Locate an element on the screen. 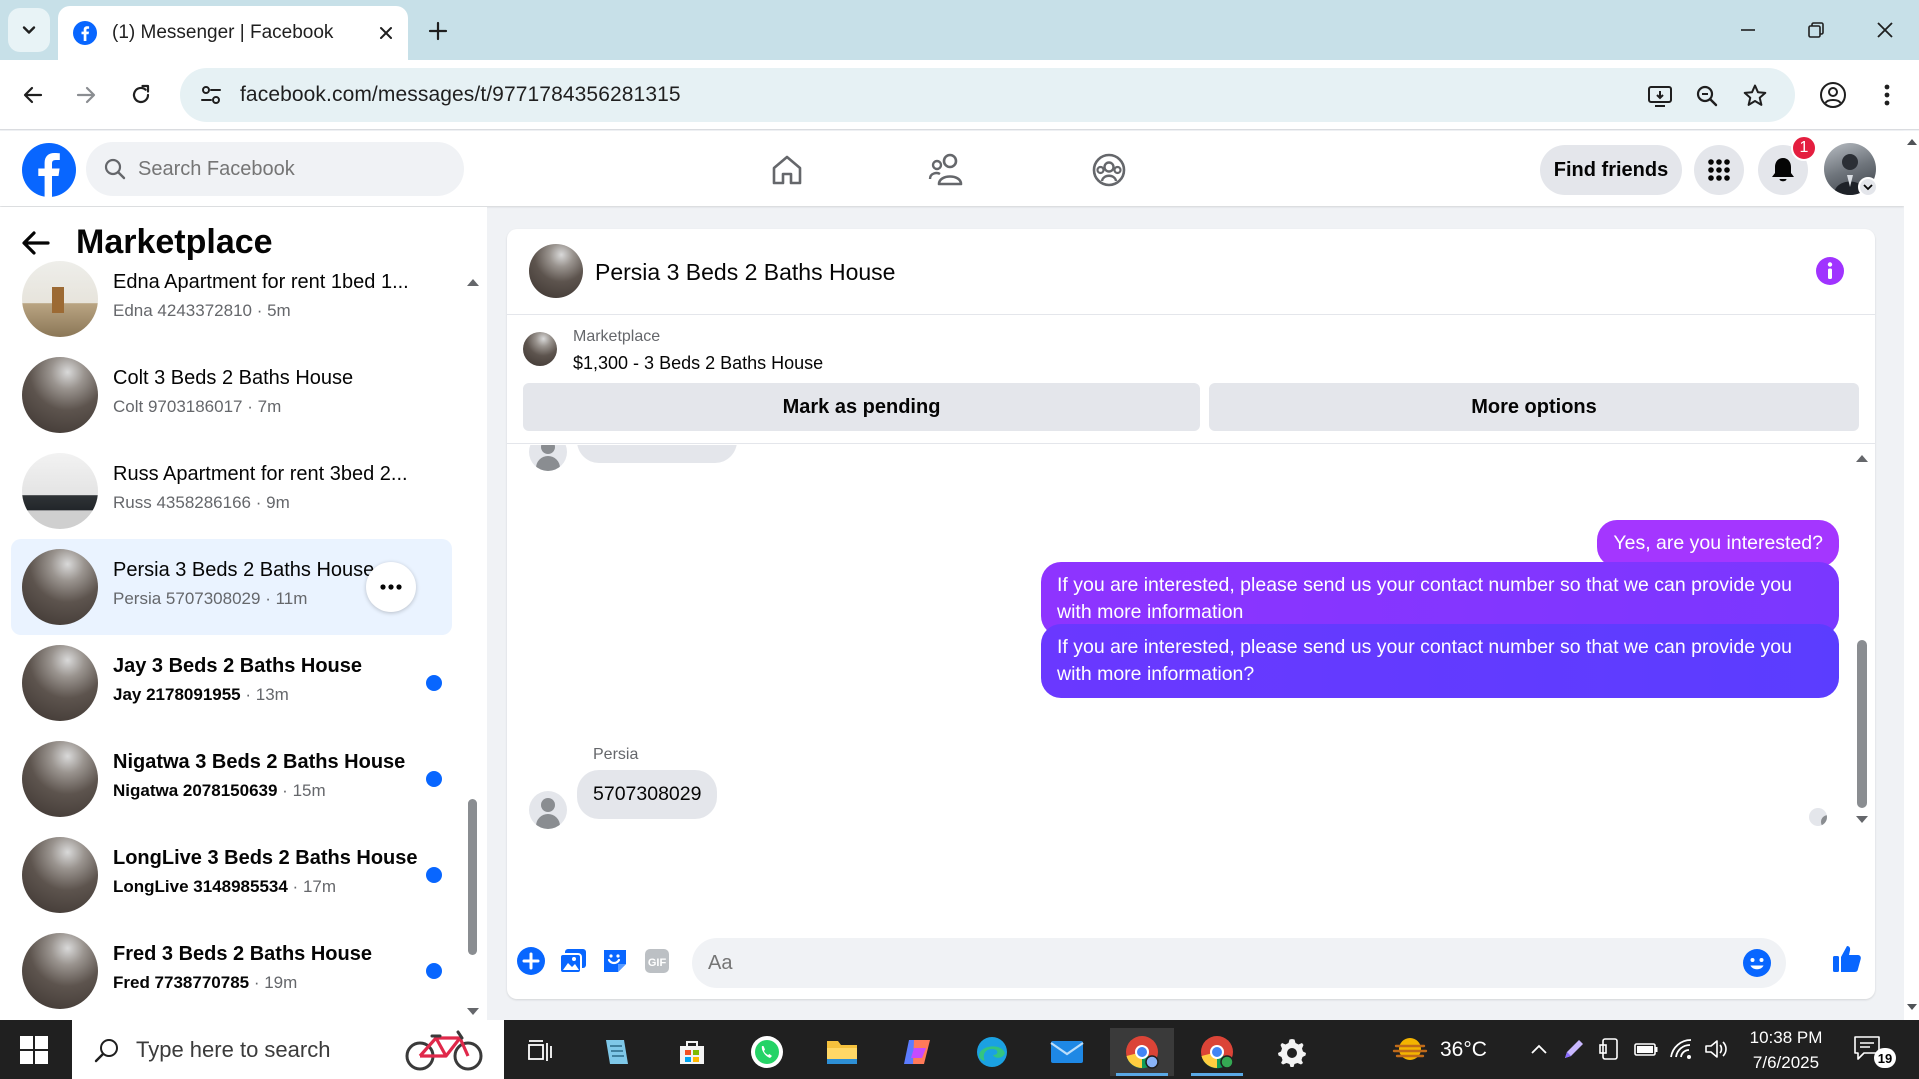 Image resolution: width=1919 pixels, height=1079 pixels. sender-name: Persia is located at coordinates (616, 754).